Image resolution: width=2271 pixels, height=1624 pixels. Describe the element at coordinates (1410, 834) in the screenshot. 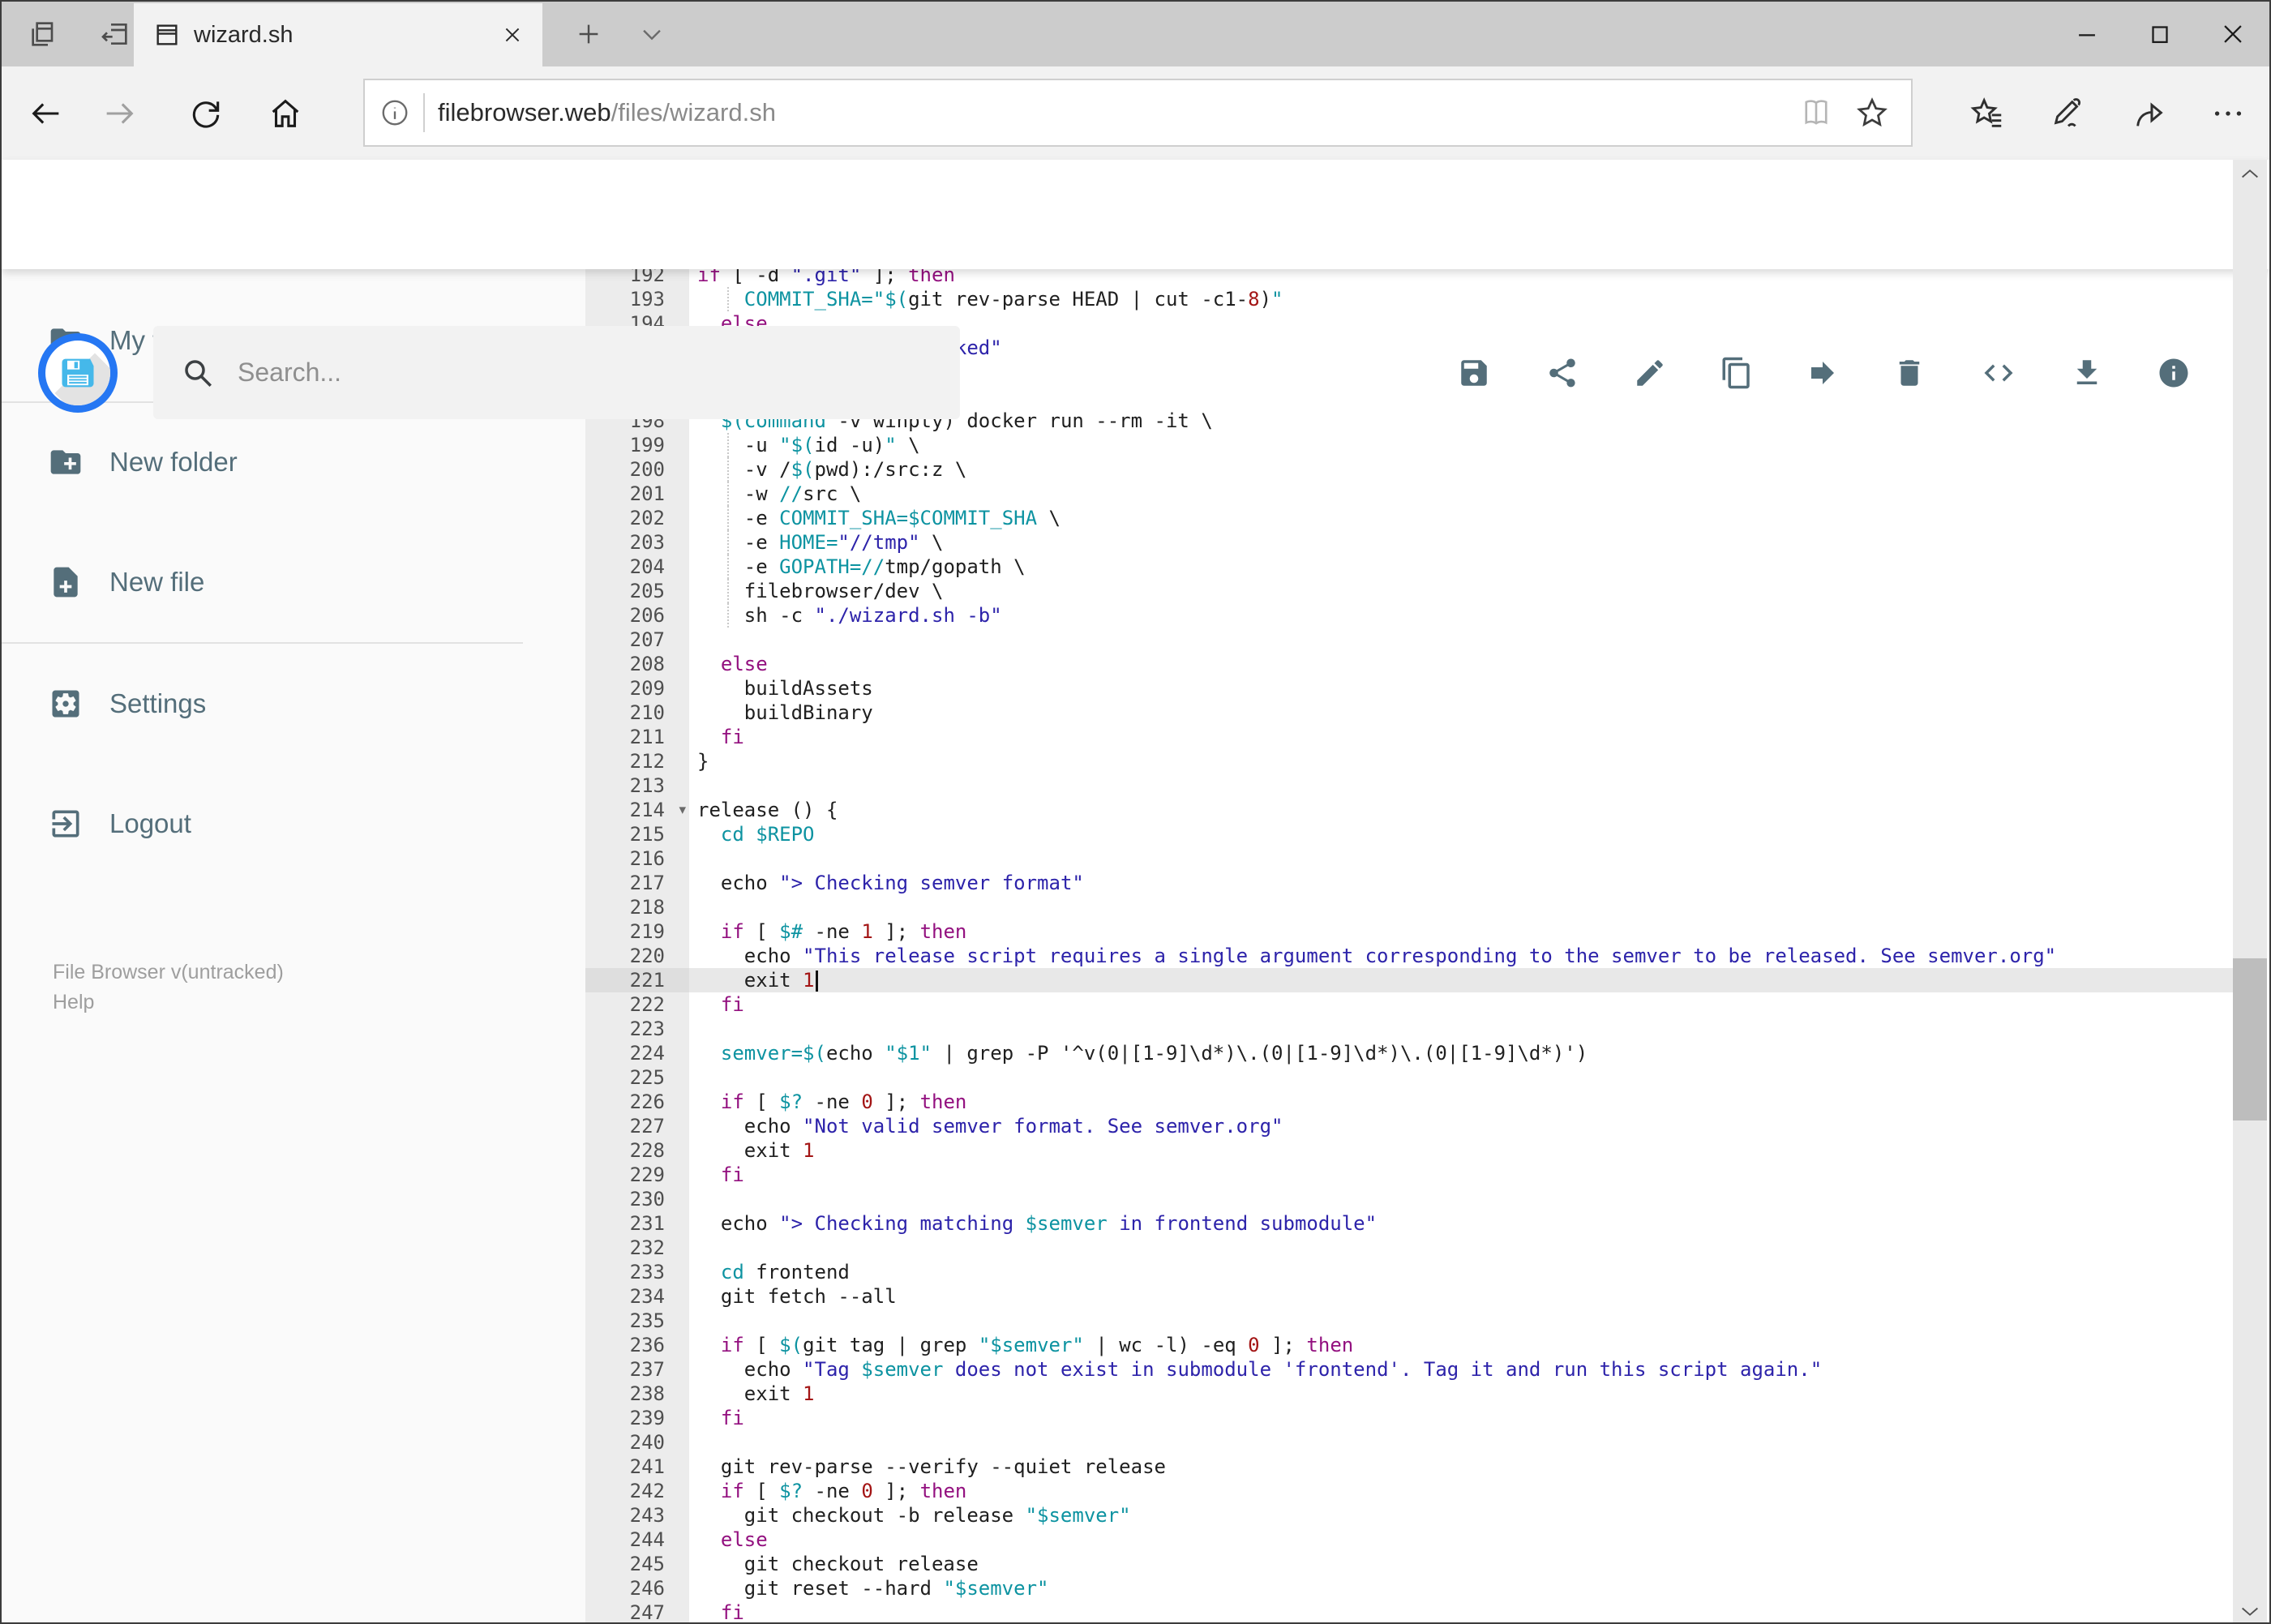

I see `code-line: 215 cd $REPO` at that location.